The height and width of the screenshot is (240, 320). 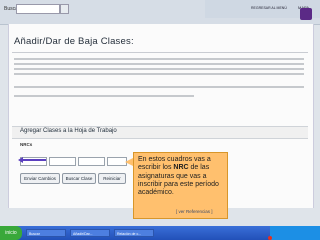 I want to click on system-tray, so click(x=295, y=233).